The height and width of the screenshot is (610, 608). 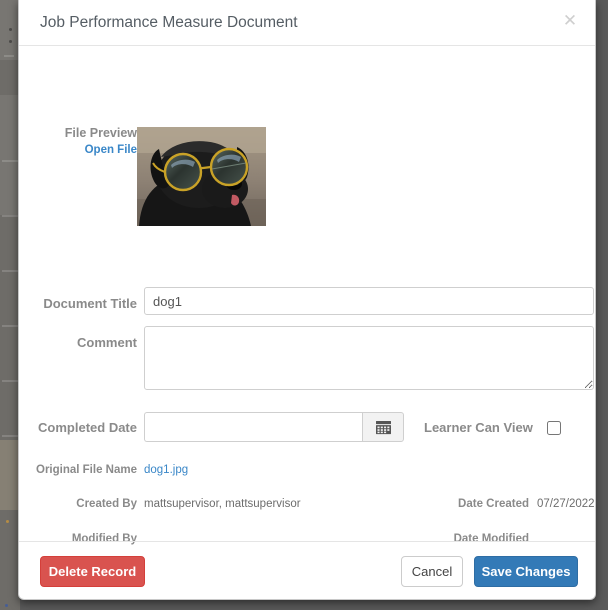 What do you see at coordinates (78, 150) in the screenshot?
I see `open-file-link: Open File` at bounding box center [78, 150].